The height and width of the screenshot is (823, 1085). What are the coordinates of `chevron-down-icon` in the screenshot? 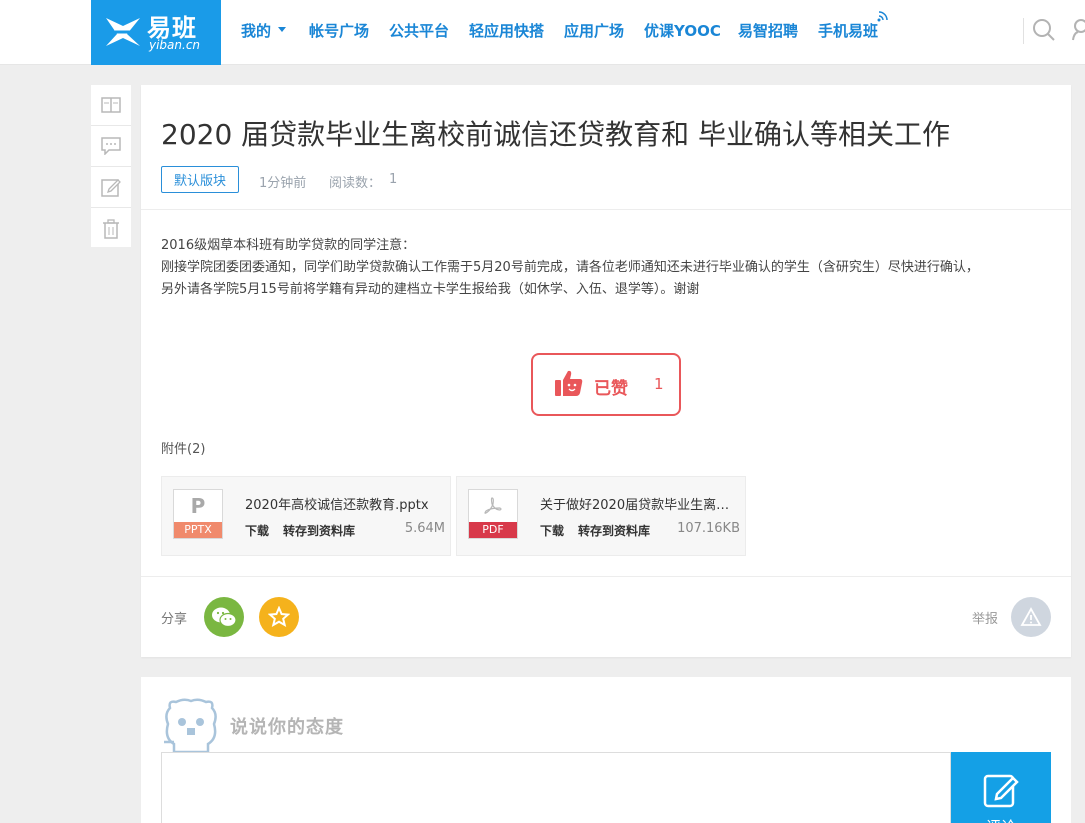 It's located at (282, 29).